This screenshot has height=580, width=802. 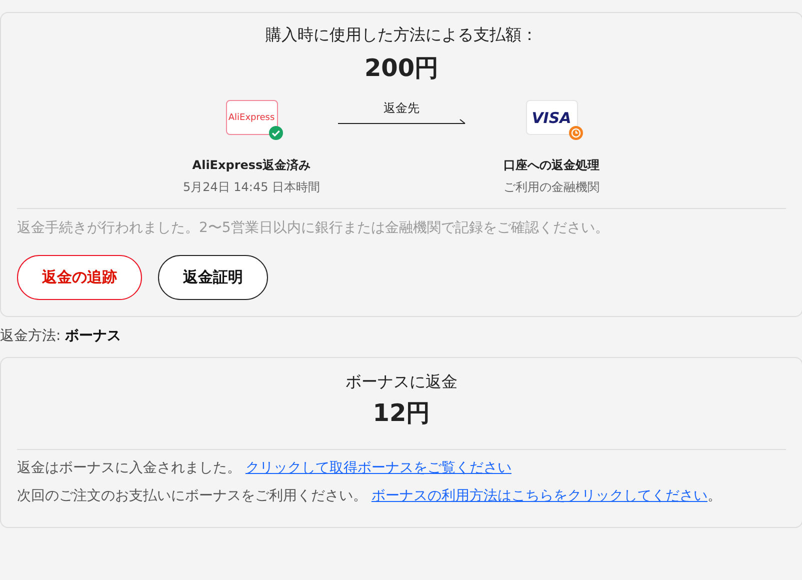 I want to click on arrow-label: 返金先, so click(x=402, y=108).